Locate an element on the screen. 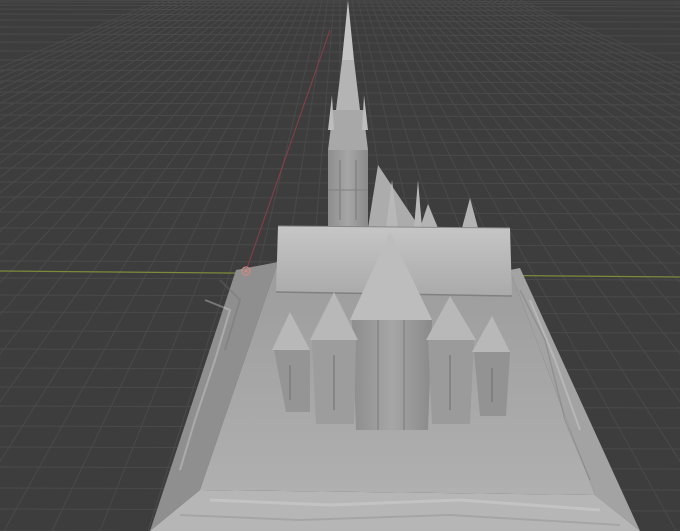  base-front-face is located at coordinates (395, 510).